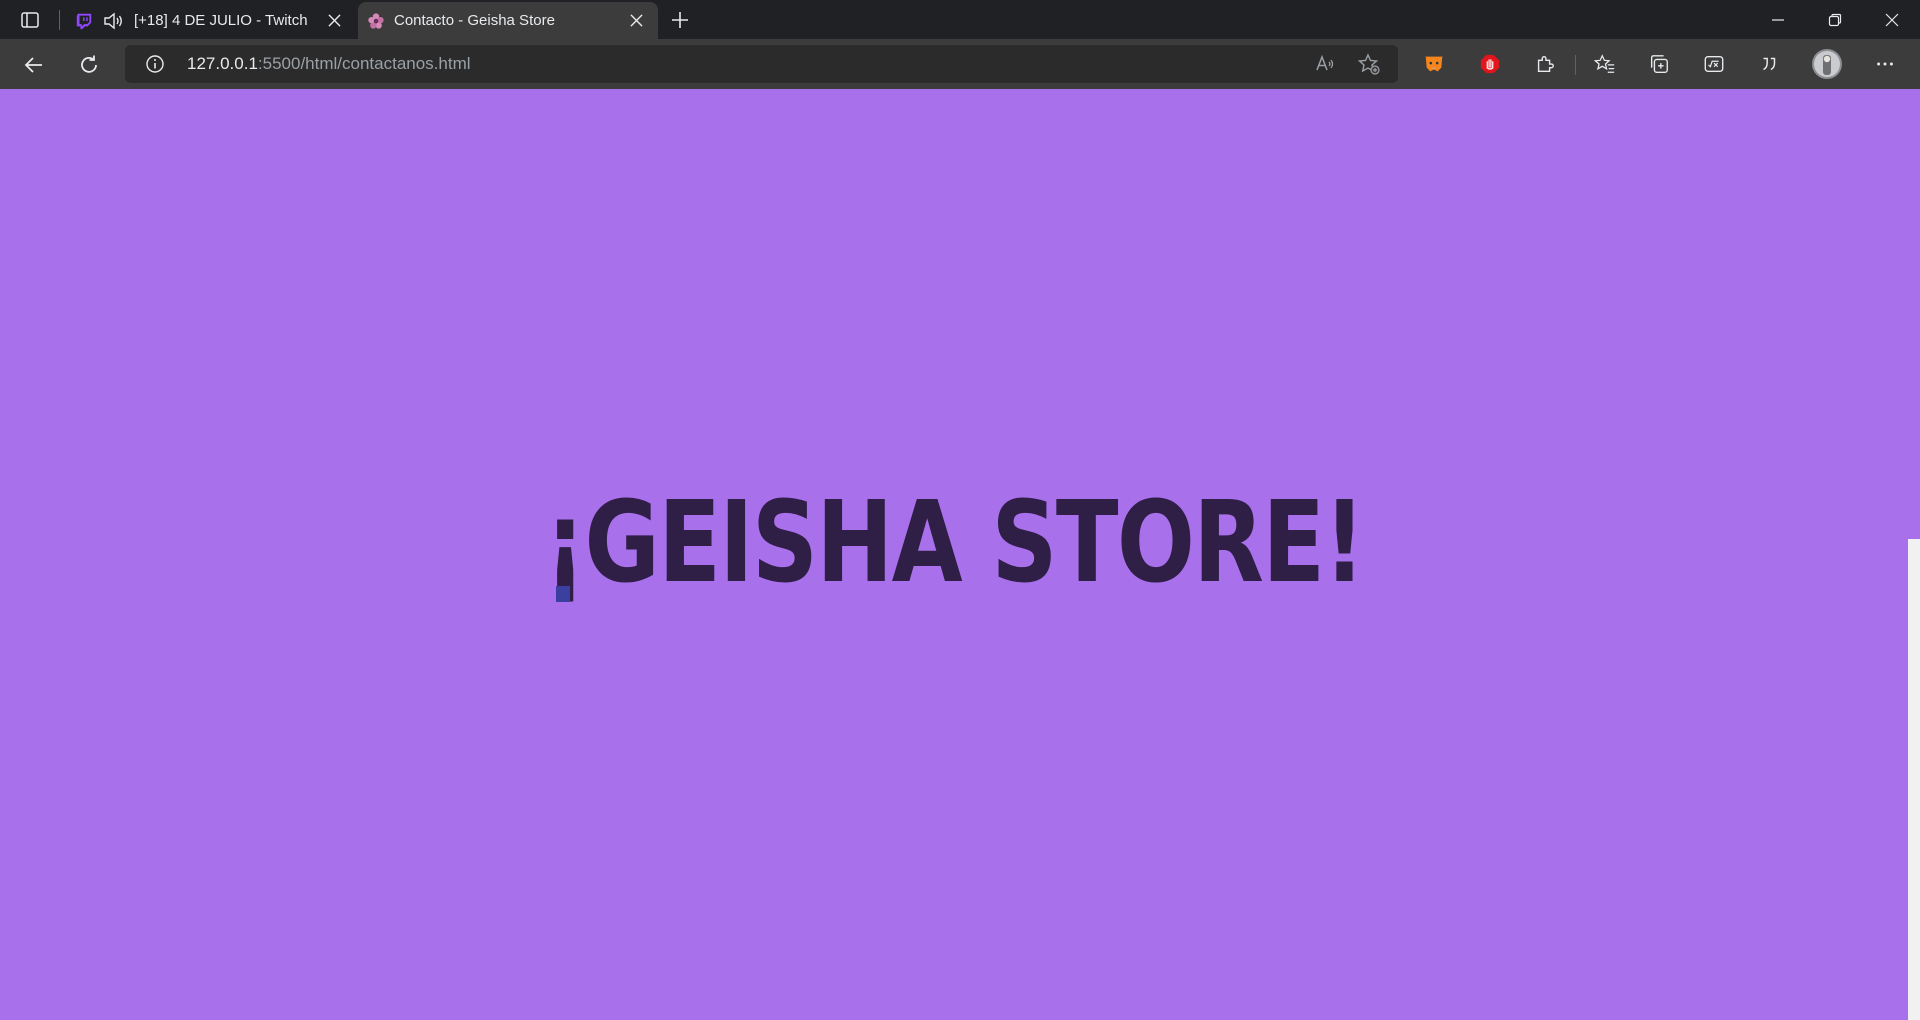 Image resolution: width=1920 pixels, height=1020 pixels. What do you see at coordinates (1369, 64) in the screenshot?
I see `add-favorite-icon` at bounding box center [1369, 64].